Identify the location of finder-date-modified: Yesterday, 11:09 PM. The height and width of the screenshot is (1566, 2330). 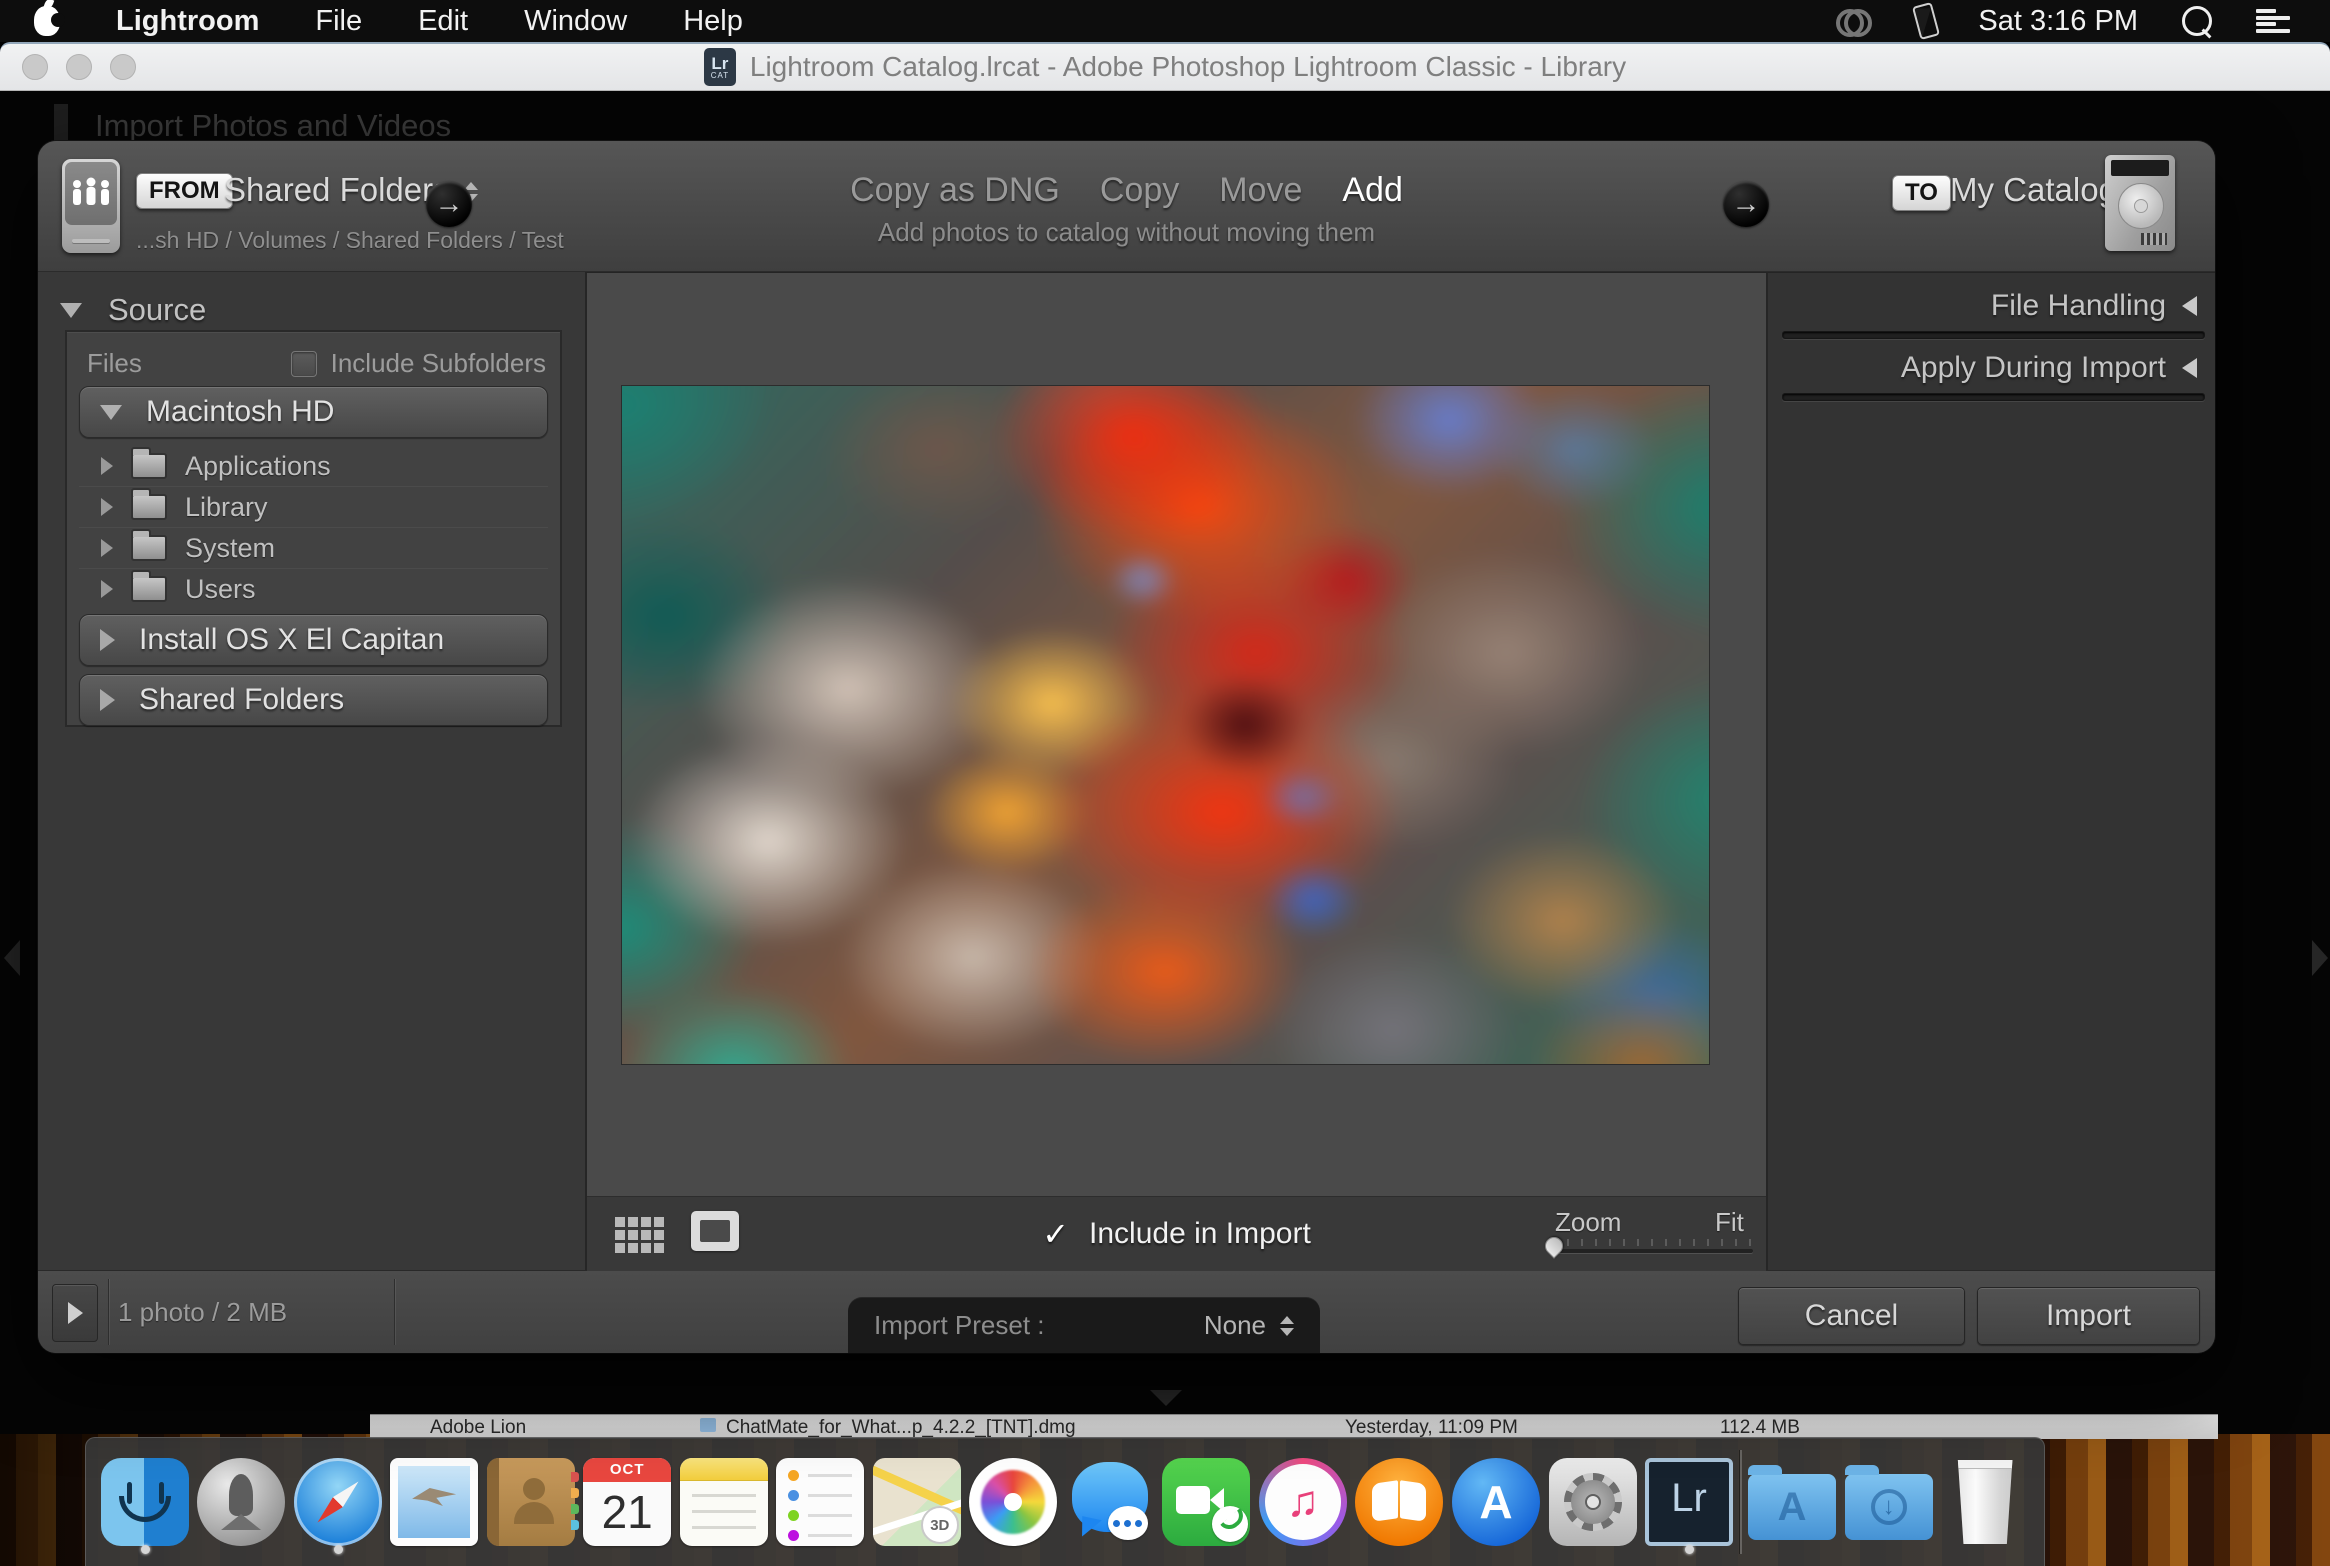
(1431, 1427).